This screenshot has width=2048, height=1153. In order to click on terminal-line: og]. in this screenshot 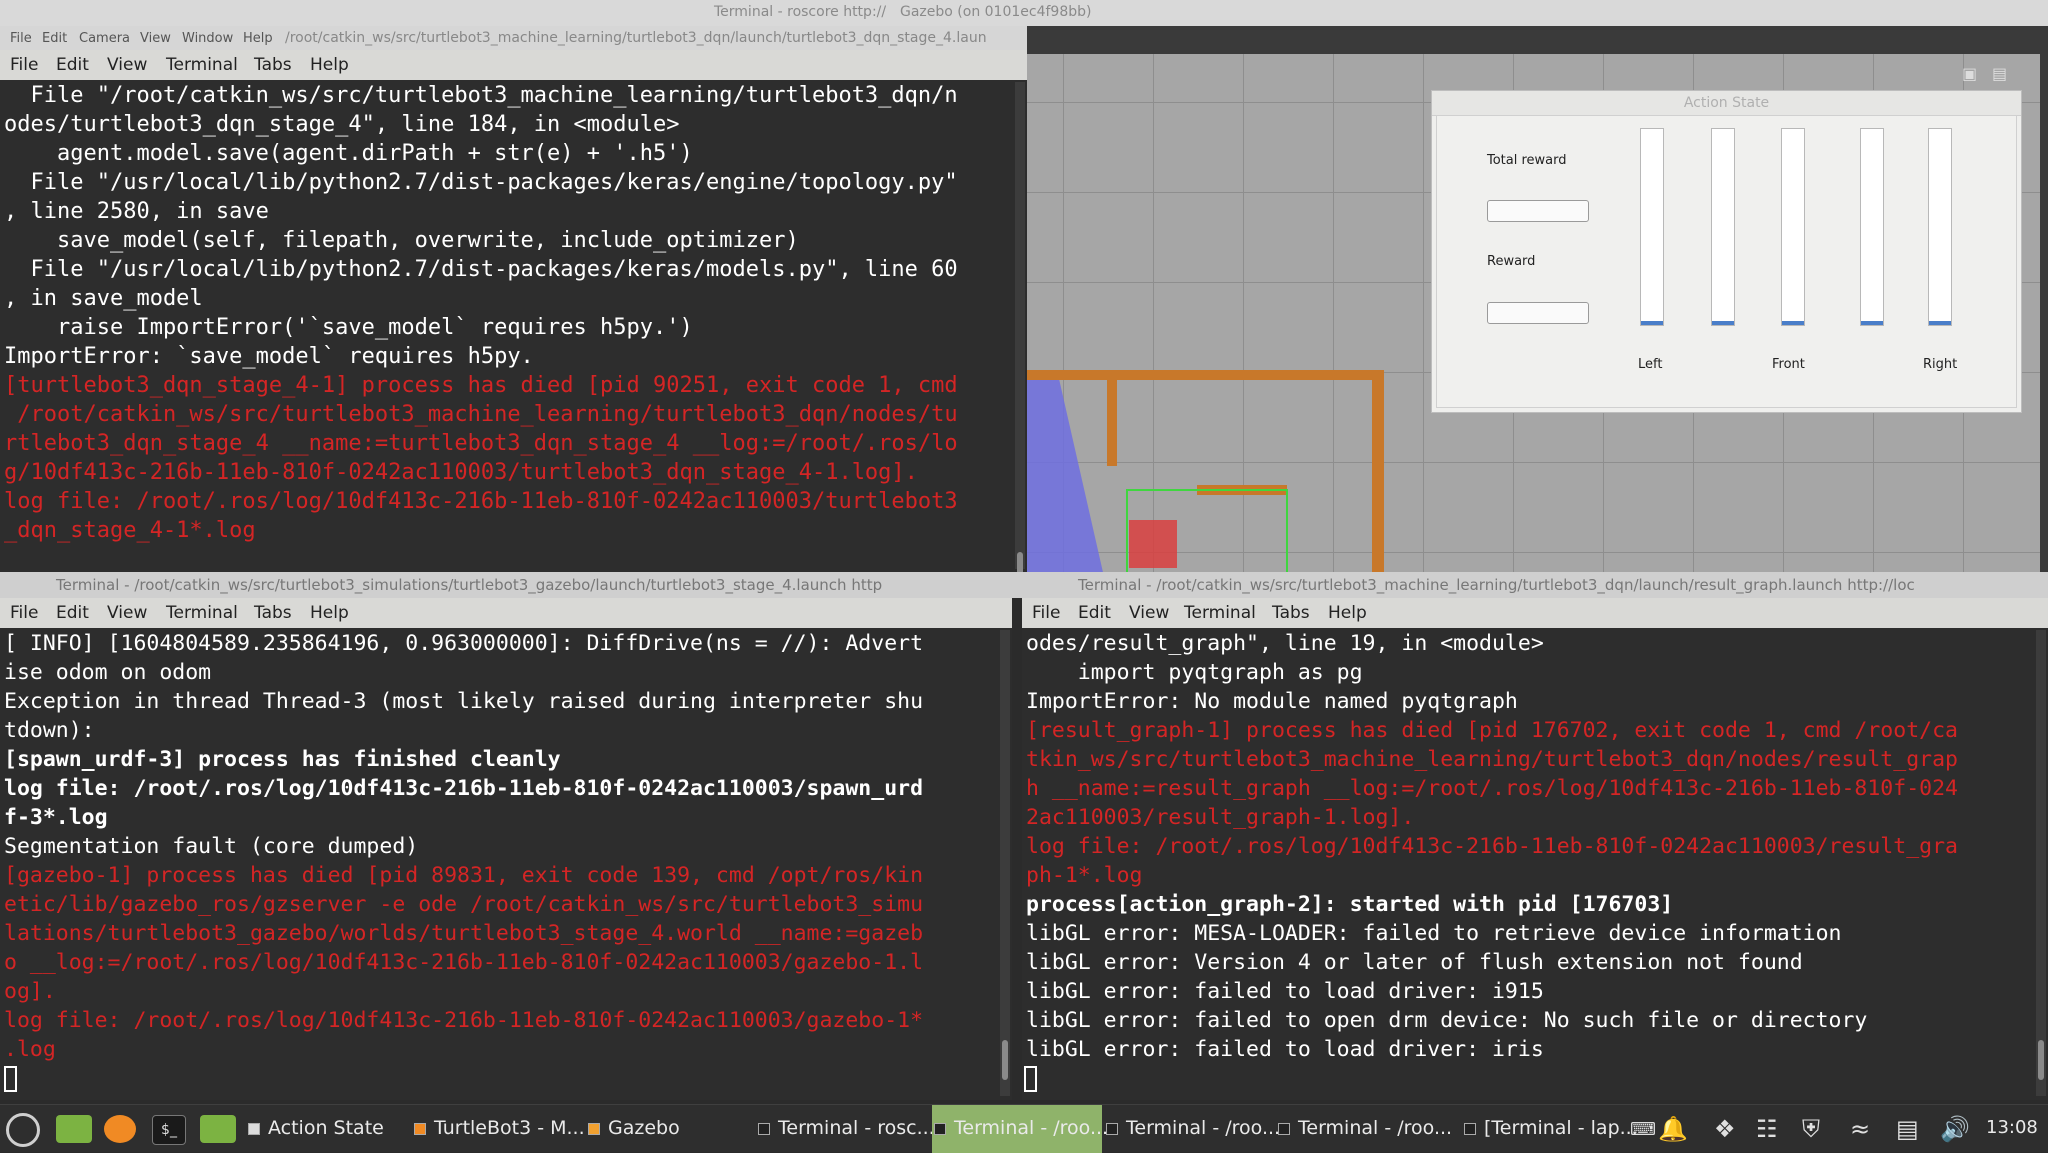, I will do `click(30, 991)`.